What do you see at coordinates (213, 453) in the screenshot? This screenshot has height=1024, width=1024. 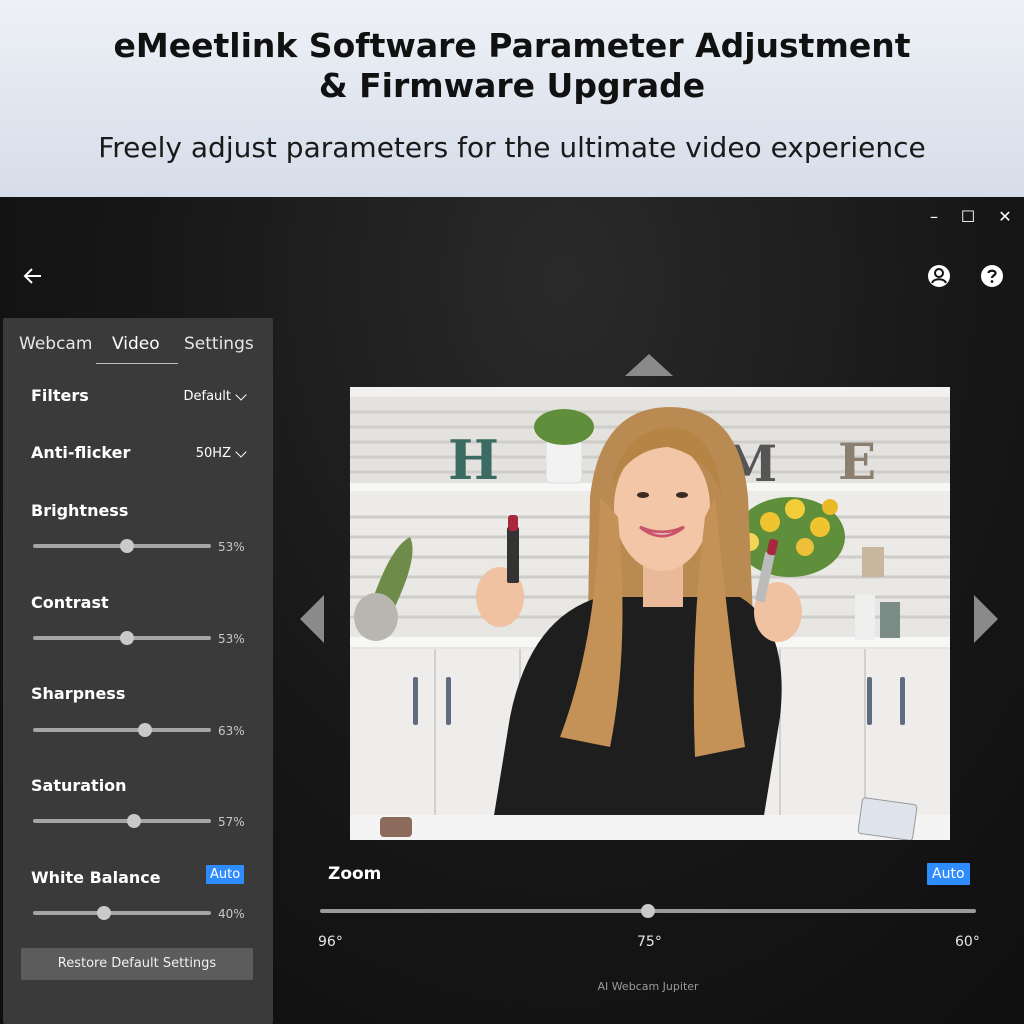 I see `anti-flicker-value: 50HZ` at bounding box center [213, 453].